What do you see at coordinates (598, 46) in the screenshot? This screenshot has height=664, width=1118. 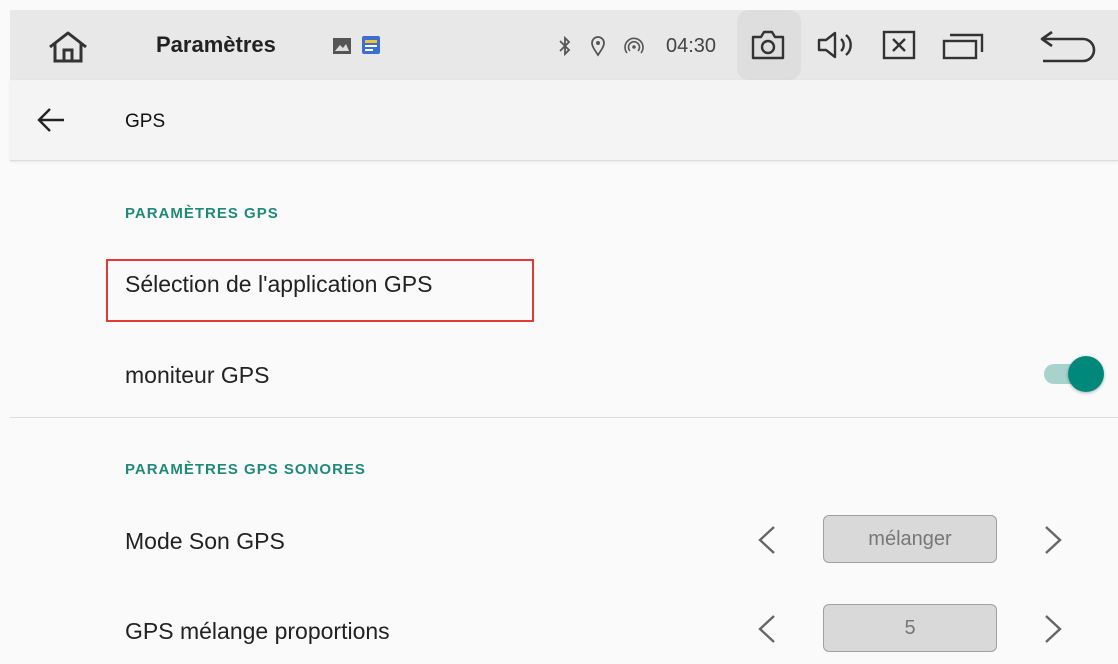 I see `location-icon` at bounding box center [598, 46].